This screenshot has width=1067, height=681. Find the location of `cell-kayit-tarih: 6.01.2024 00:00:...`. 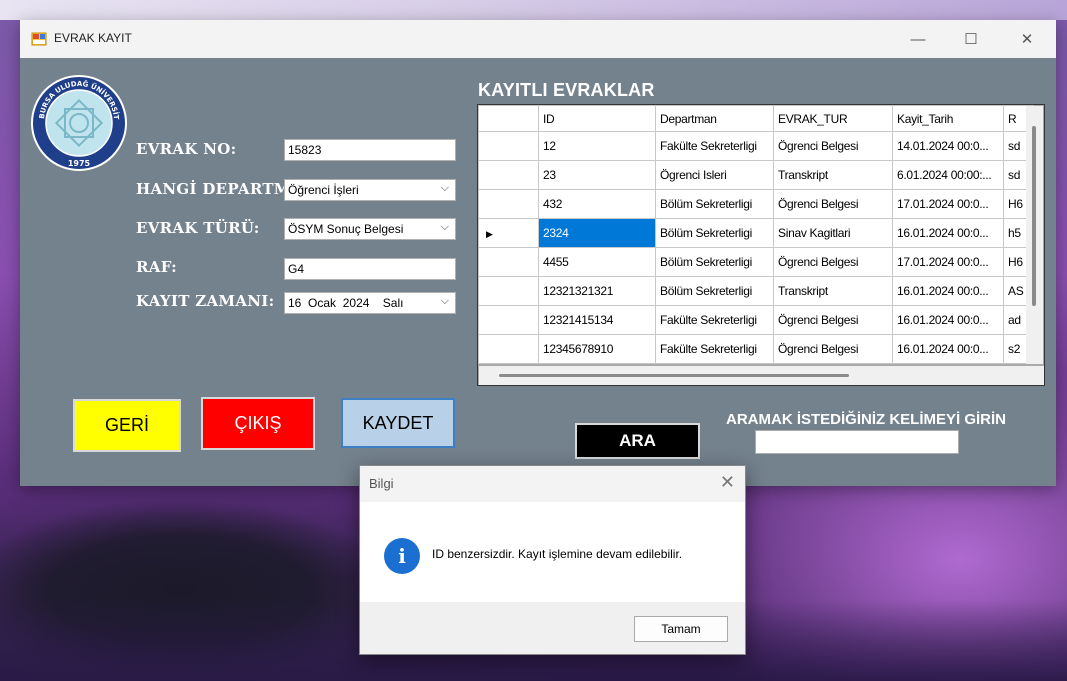

cell-kayit-tarih: 6.01.2024 00:00:... is located at coordinates (948, 175).